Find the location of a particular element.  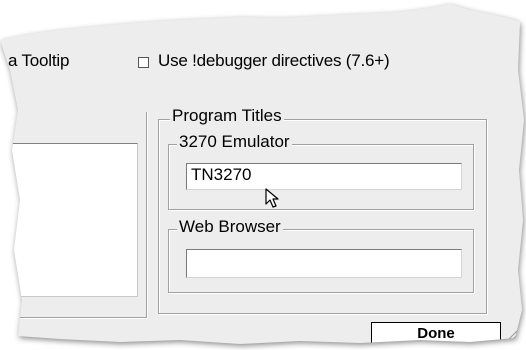

tooltip-option-label: a Tooltip is located at coordinates (38, 61).